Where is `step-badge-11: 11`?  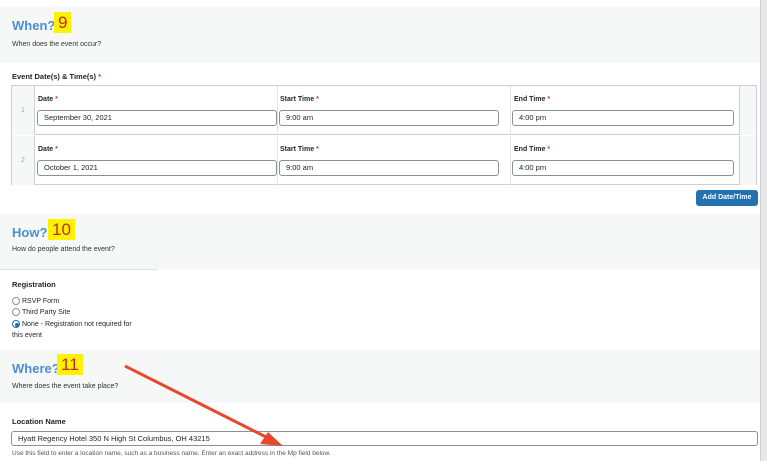
step-badge-11: 11 is located at coordinates (70, 364).